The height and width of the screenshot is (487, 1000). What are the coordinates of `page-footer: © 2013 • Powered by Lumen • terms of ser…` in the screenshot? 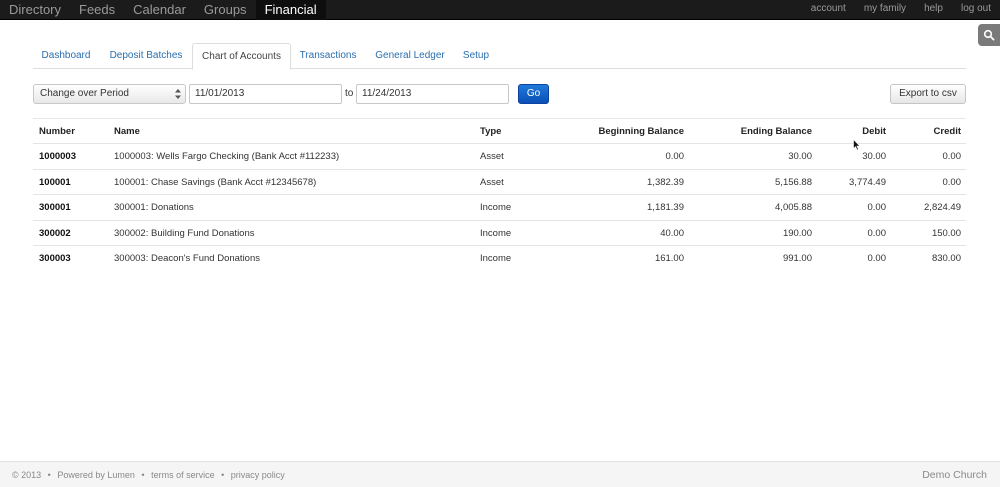 It's located at (500, 474).